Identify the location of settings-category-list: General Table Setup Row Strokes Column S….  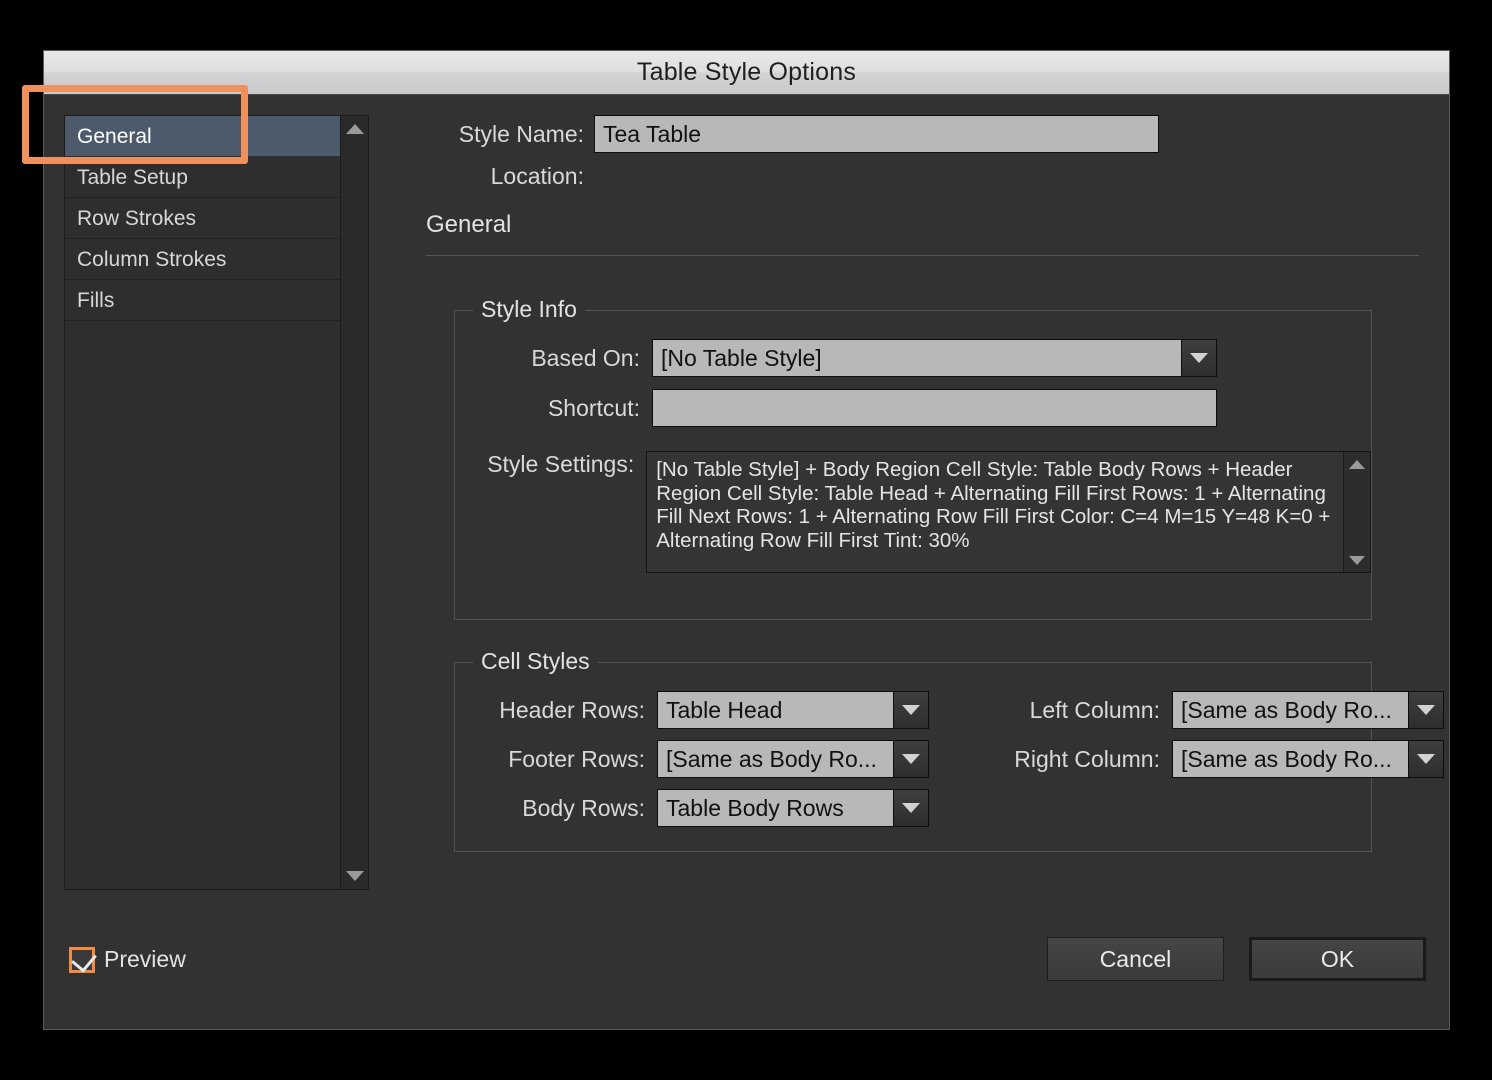
(216, 502).